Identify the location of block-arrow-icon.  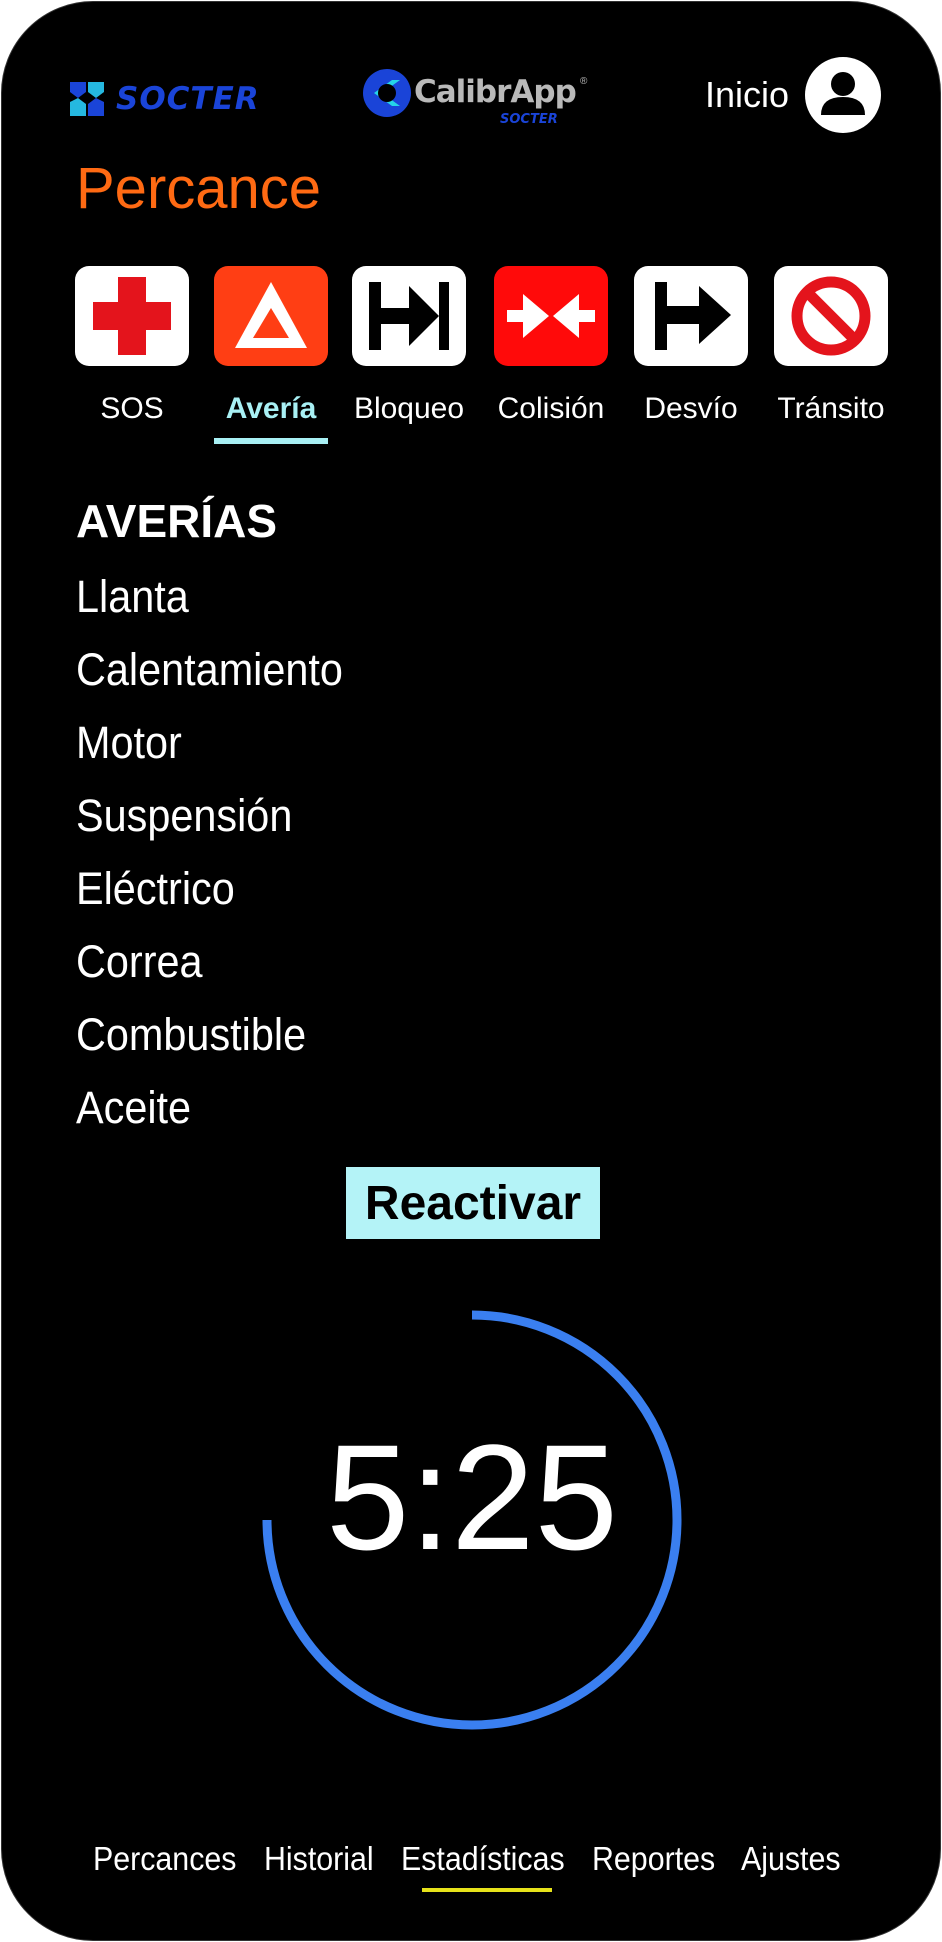
(409, 316).